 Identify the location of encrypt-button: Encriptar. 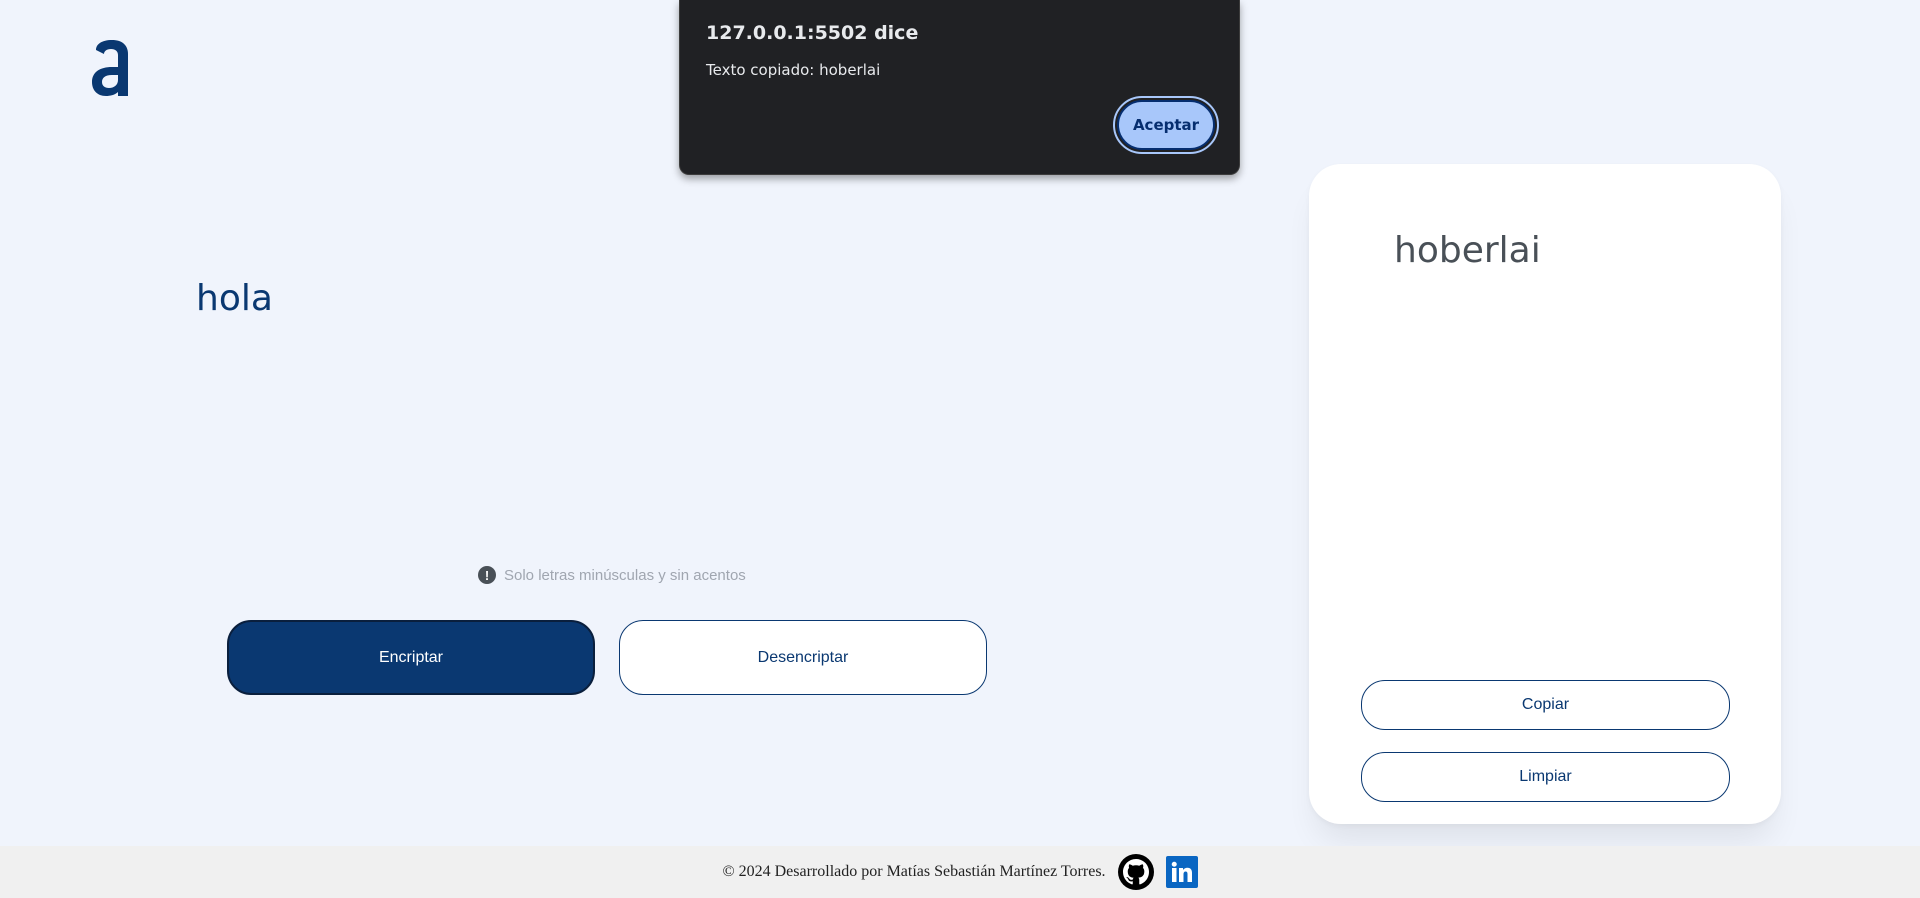
(411, 657).